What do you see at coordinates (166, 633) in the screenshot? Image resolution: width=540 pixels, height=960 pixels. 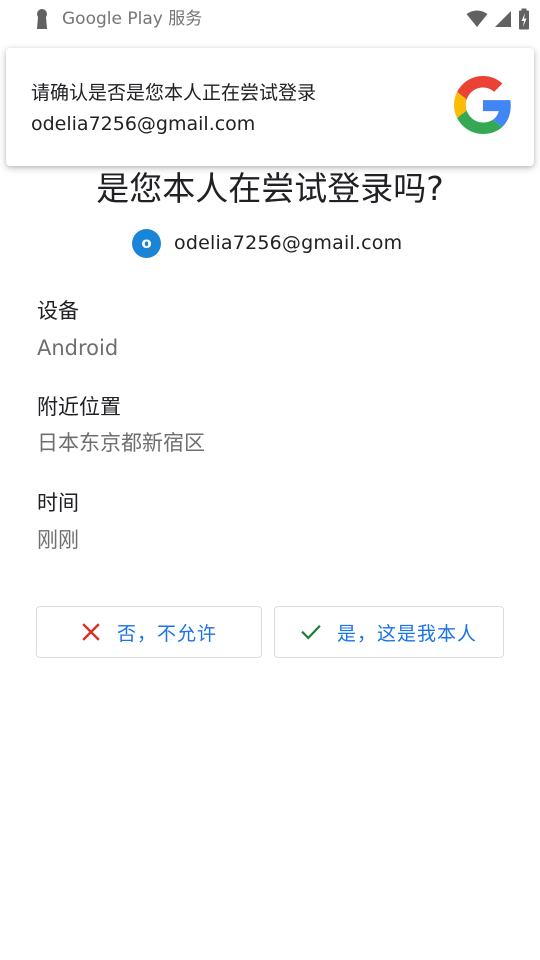 I see `deny-button-label: 否，不允许` at bounding box center [166, 633].